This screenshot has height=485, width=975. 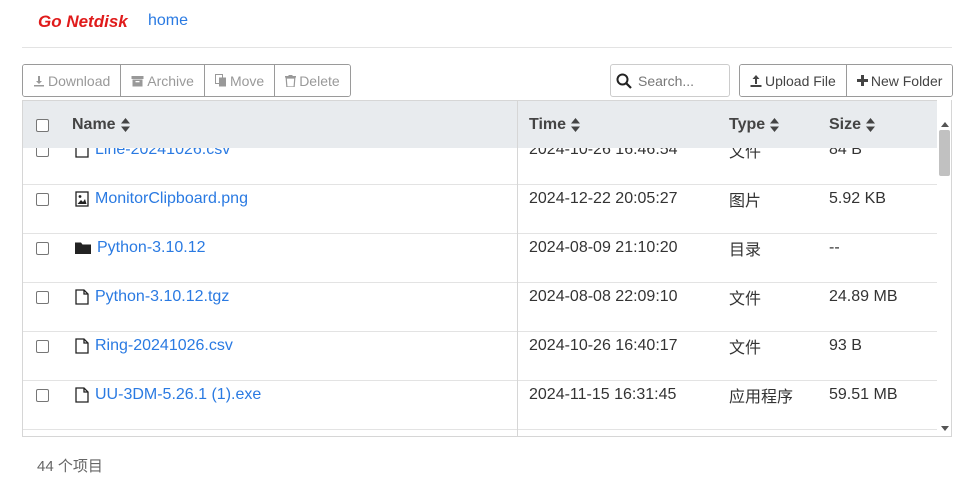 I want to click on plus-icon, so click(x=862, y=80).